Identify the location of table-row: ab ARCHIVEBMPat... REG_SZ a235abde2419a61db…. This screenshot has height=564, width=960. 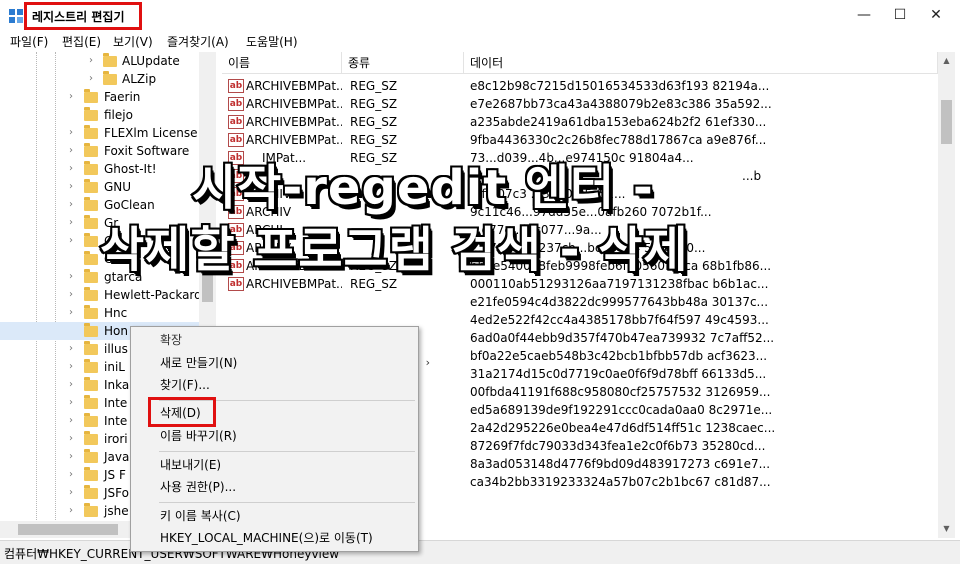
(580, 122).